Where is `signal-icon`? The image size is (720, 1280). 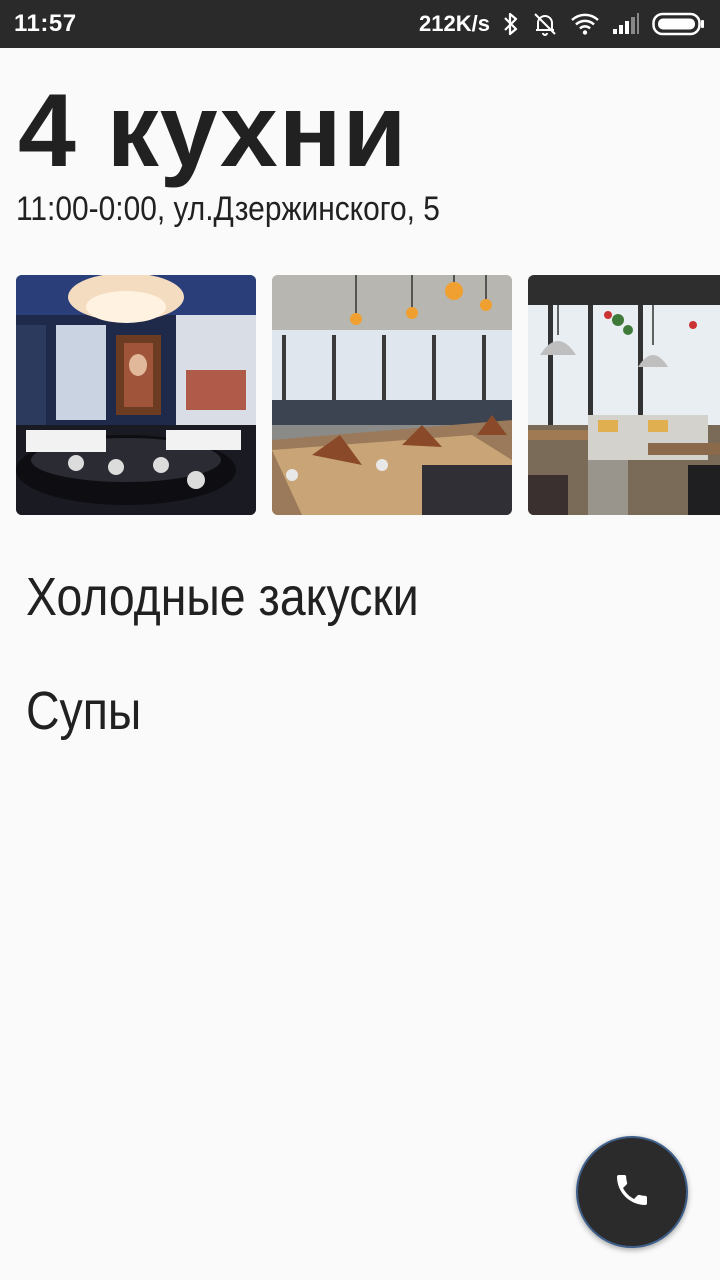 signal-icon is located at coordinates (626, 24).